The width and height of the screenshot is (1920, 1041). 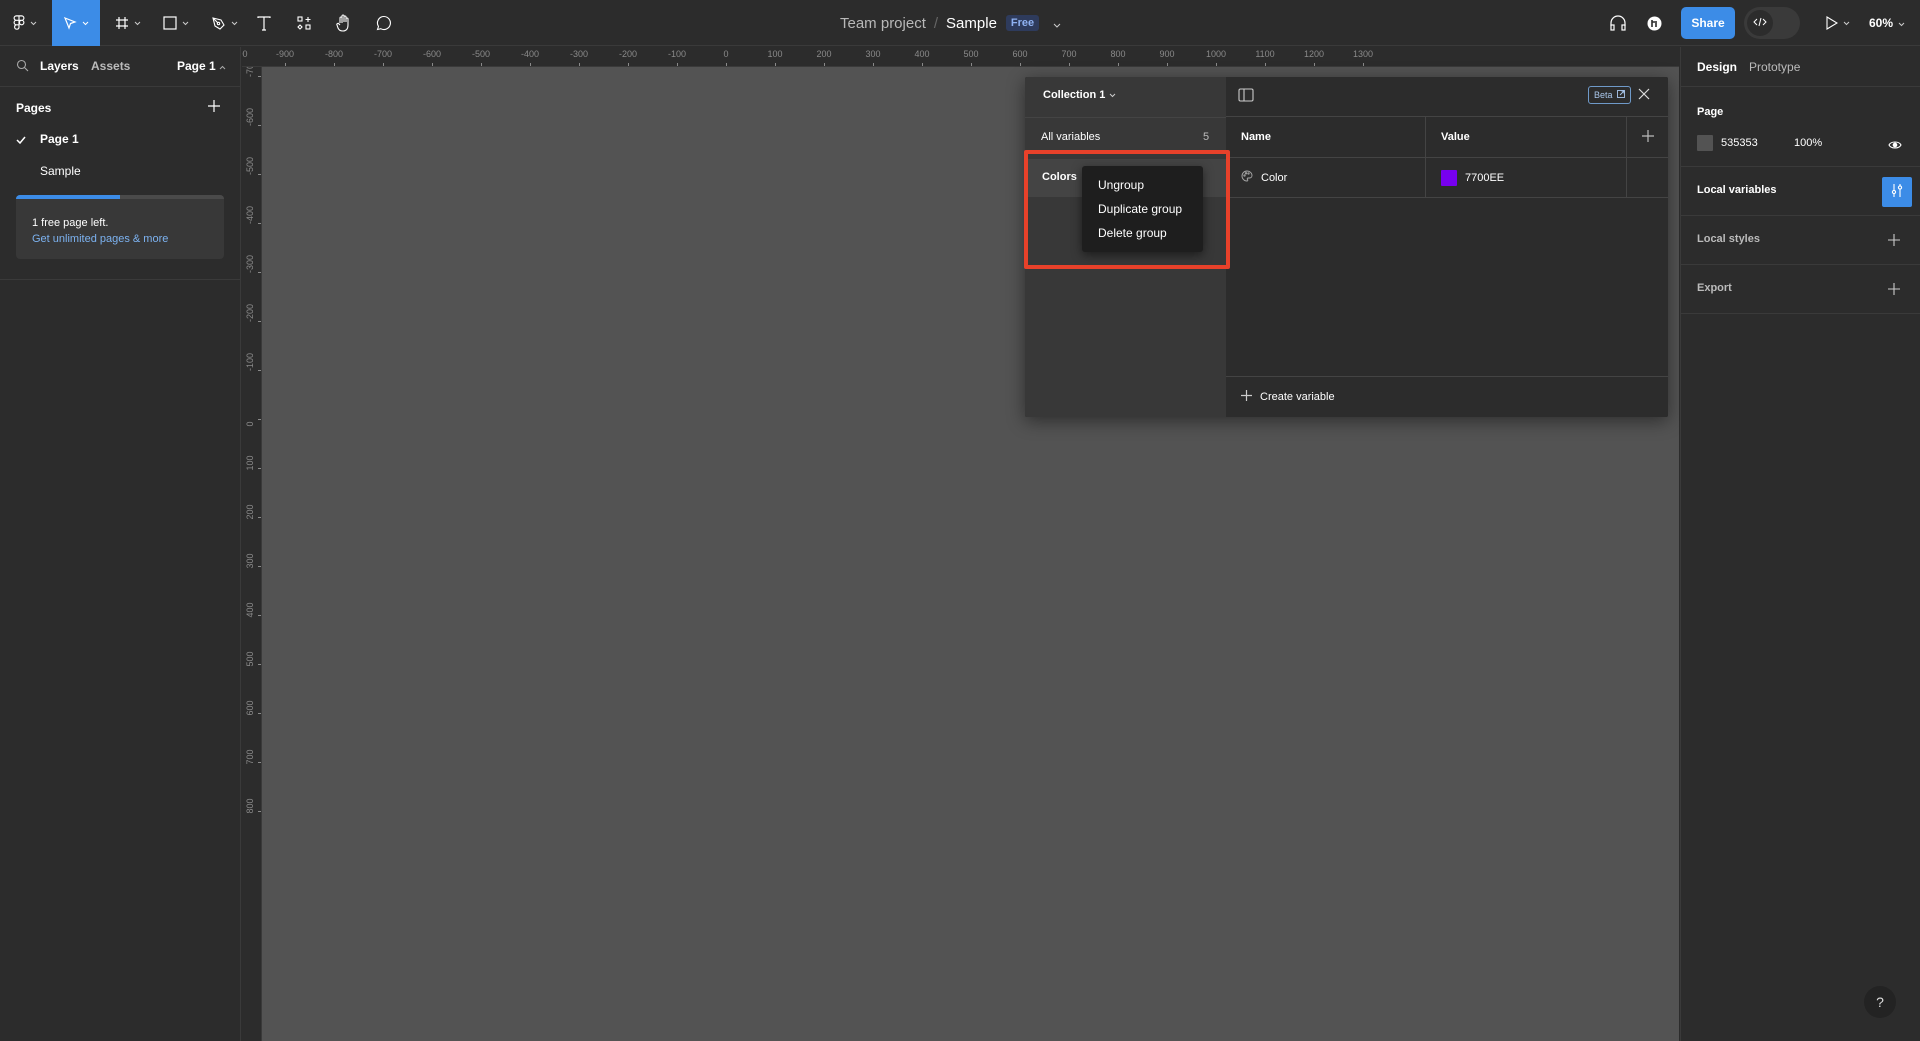 I want to click on help-button: ?, so click(x=1880, y=1002).